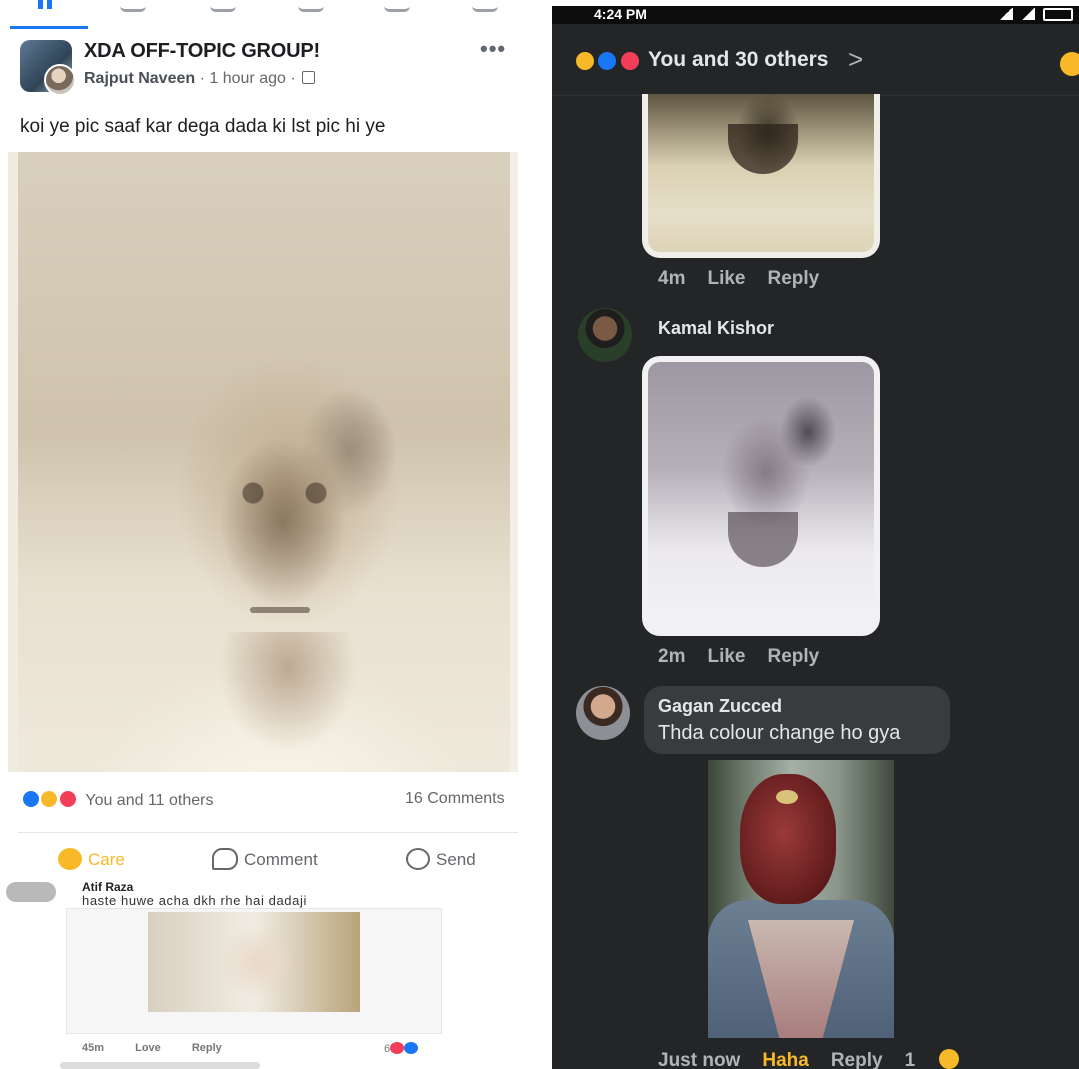  What do you see at coordinates (1036, 14) in the screenshot?
I see `system-icons` at bounding box center [1036, 14].